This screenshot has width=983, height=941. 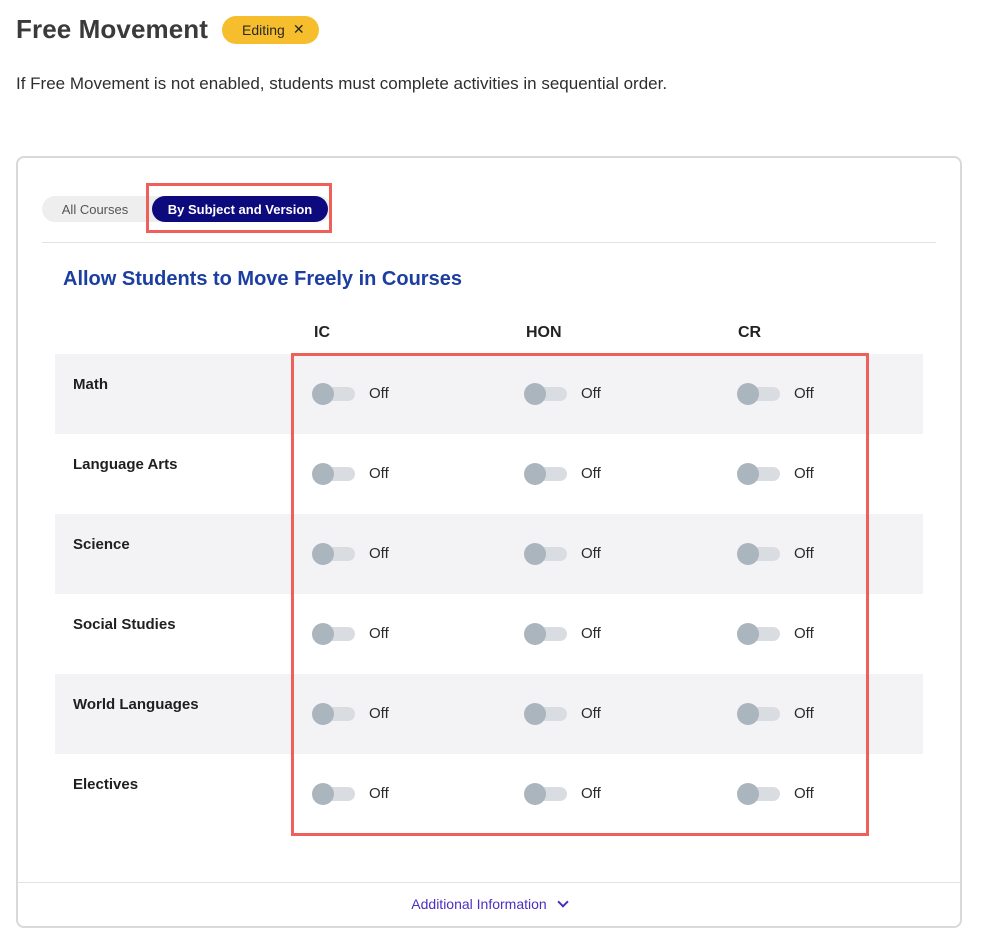 I want to click on subject-label: World Languages, so click(x=136, y=704).